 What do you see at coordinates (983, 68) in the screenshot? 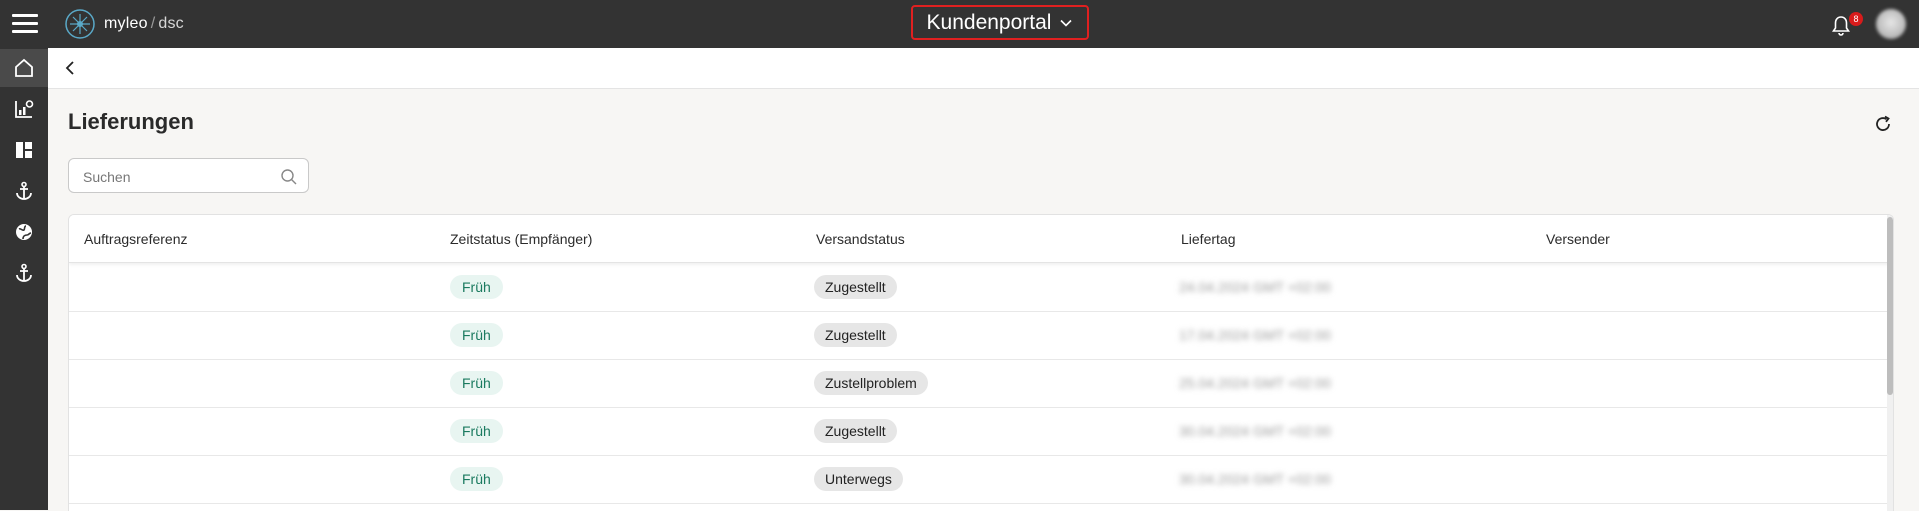
I see `sub-header` at bounding box center [983, 68].